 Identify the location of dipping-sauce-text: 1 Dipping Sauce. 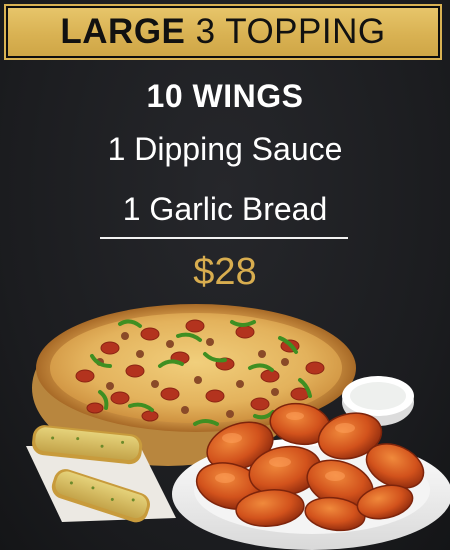
(225, 149).